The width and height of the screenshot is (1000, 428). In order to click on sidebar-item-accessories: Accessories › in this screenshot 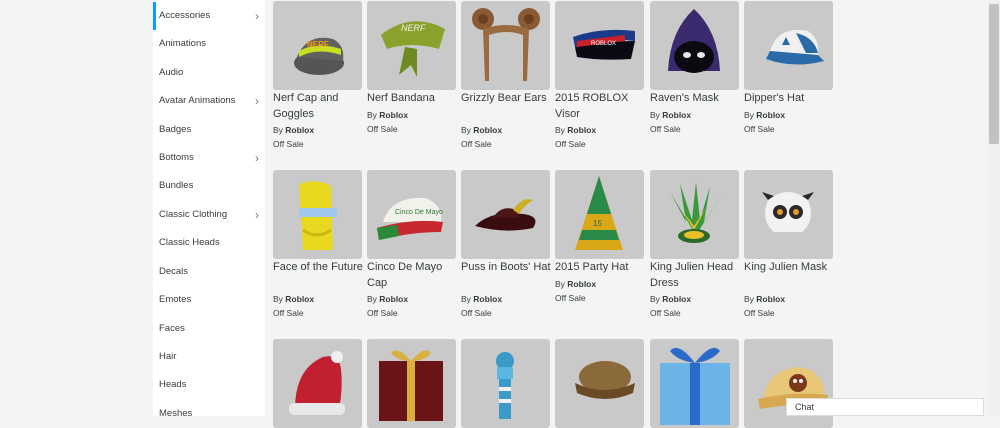, I will do `click(209, 16)`.